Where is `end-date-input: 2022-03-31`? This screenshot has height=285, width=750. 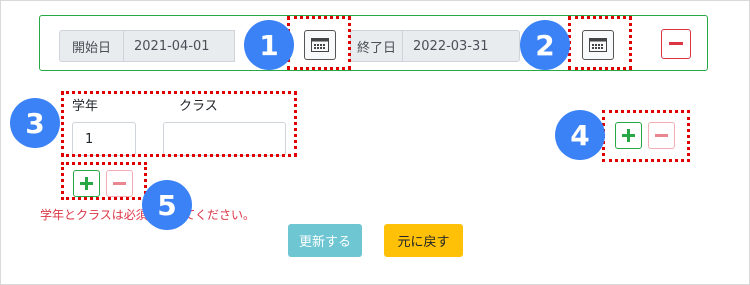 end-date-input: 2022-03-31 is located at coordinates (461, 46).